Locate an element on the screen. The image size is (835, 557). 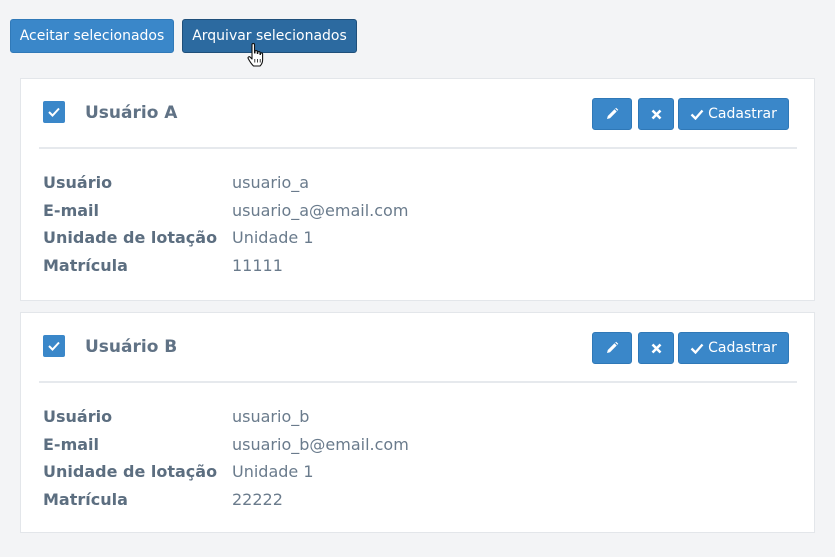
field-value: 22222 is located at coordinates (257, 499).